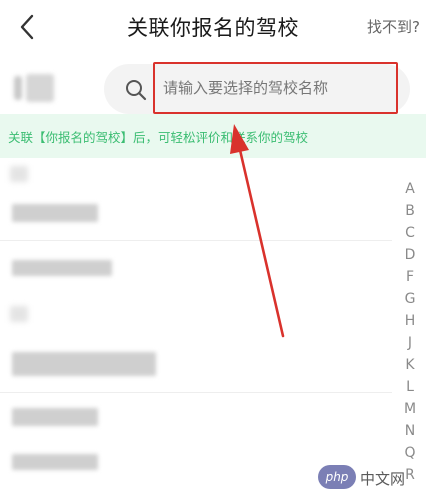 Image resolution: width=426 pixels, height=495 pixels. What do you see at coordinates (35, 89) in the screenshot?
I see `city-selector` at bounding box center [35, 89].